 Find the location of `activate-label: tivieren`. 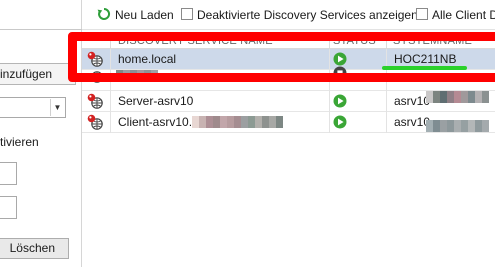

activate-label: tivieren is located at coordinates (19, 142).